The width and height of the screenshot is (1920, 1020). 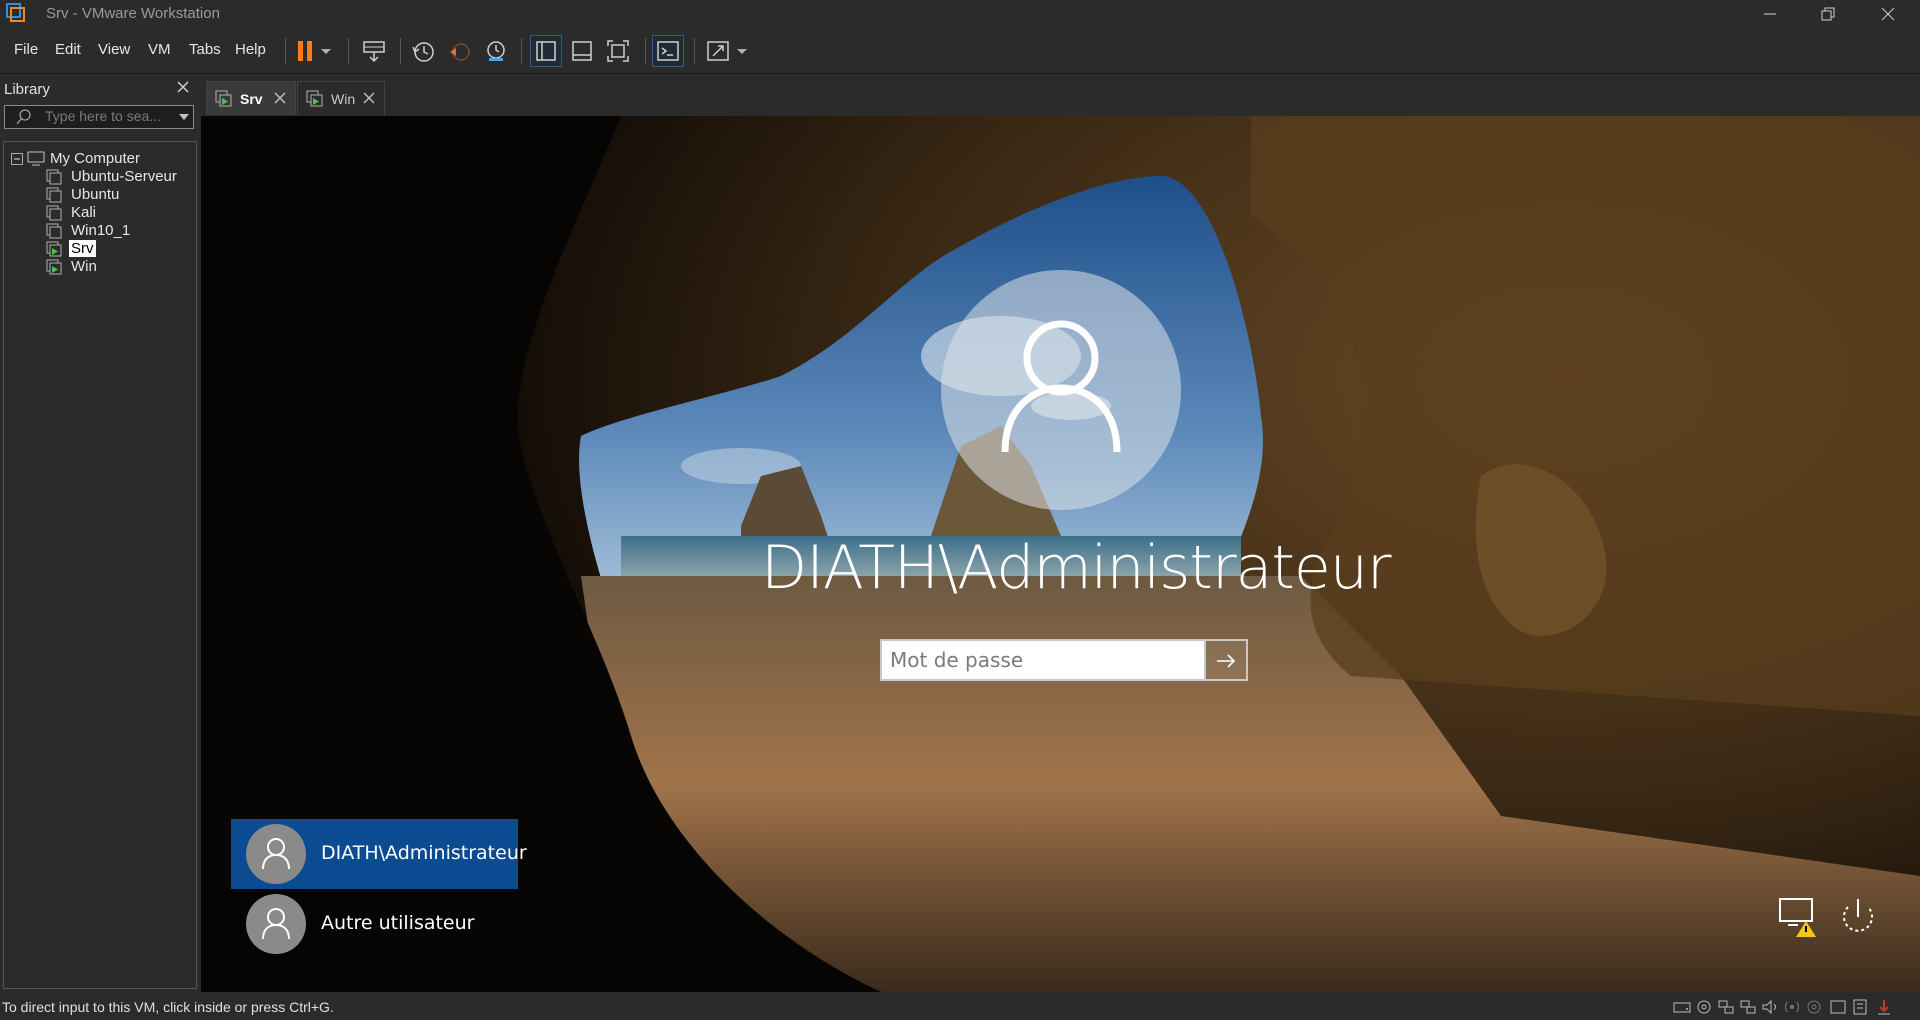 I want to click on user-entry-administrateur: DIATH\Administrateur, so click(x=379, y=854).